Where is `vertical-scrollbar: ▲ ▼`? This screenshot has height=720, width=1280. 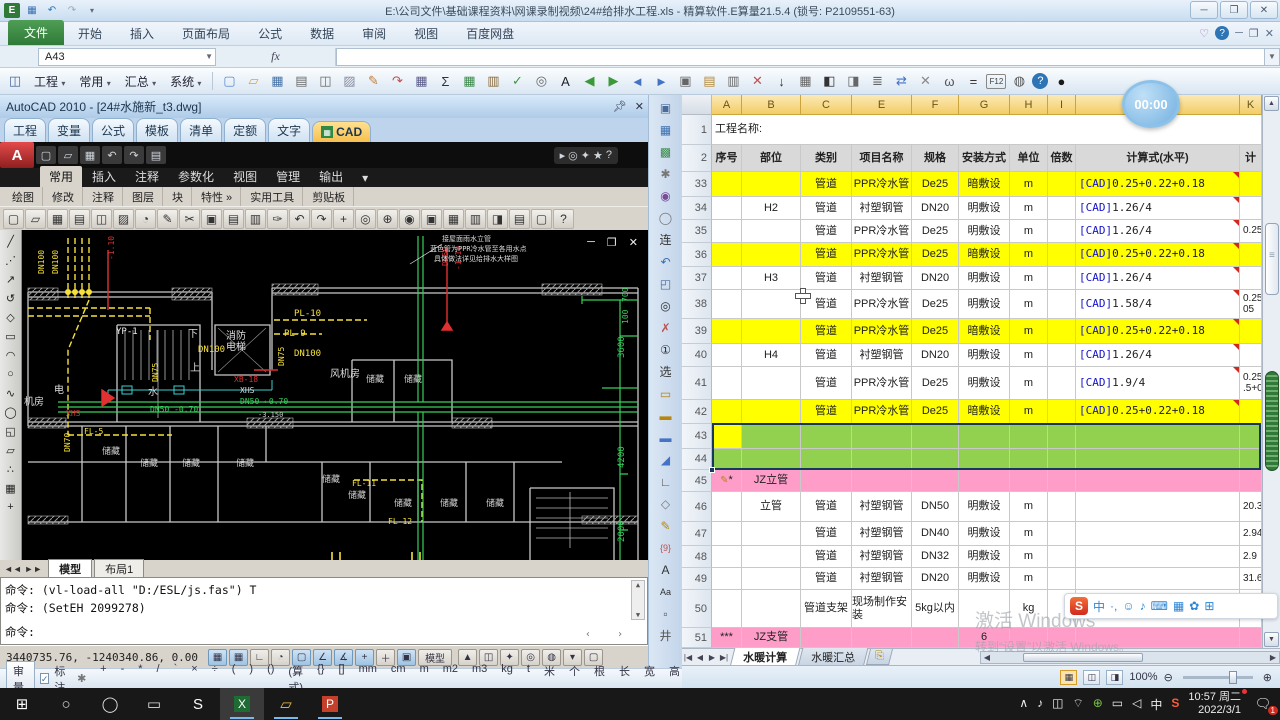
vertical-scrollbar: ▲ ▼ is located at coordinates (1271, 371).